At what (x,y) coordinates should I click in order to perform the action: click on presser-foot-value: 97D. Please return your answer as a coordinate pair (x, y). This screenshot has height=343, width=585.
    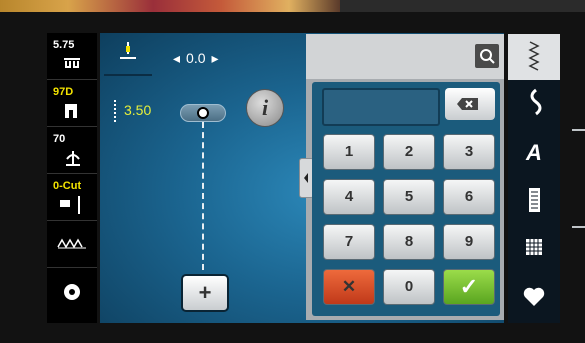
    Looking at the image, I should click on (63, 92).